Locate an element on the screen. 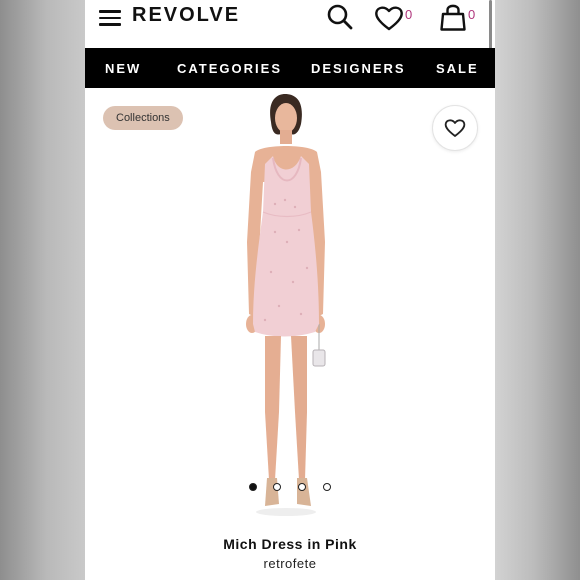 This screenshot has height=580, width=580. product-name: Mich Dress in Pink is located at coordinates (290, 544).